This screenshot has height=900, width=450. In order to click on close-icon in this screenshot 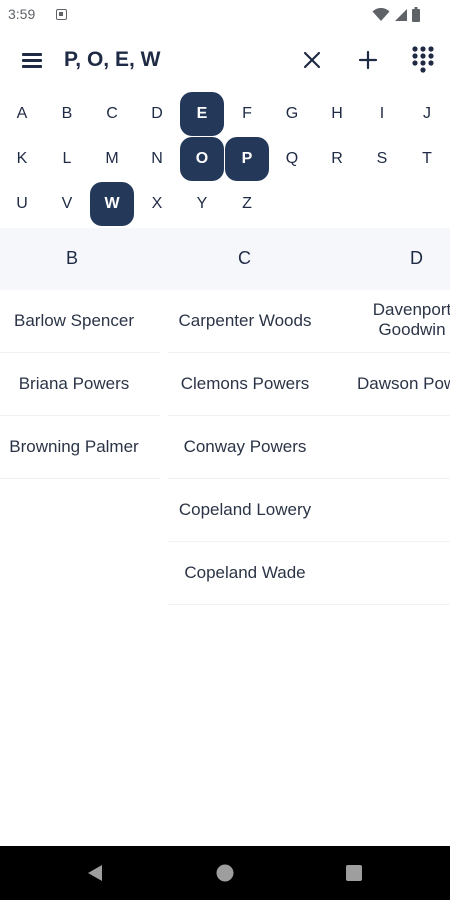, I will do `click(312, 60)`.